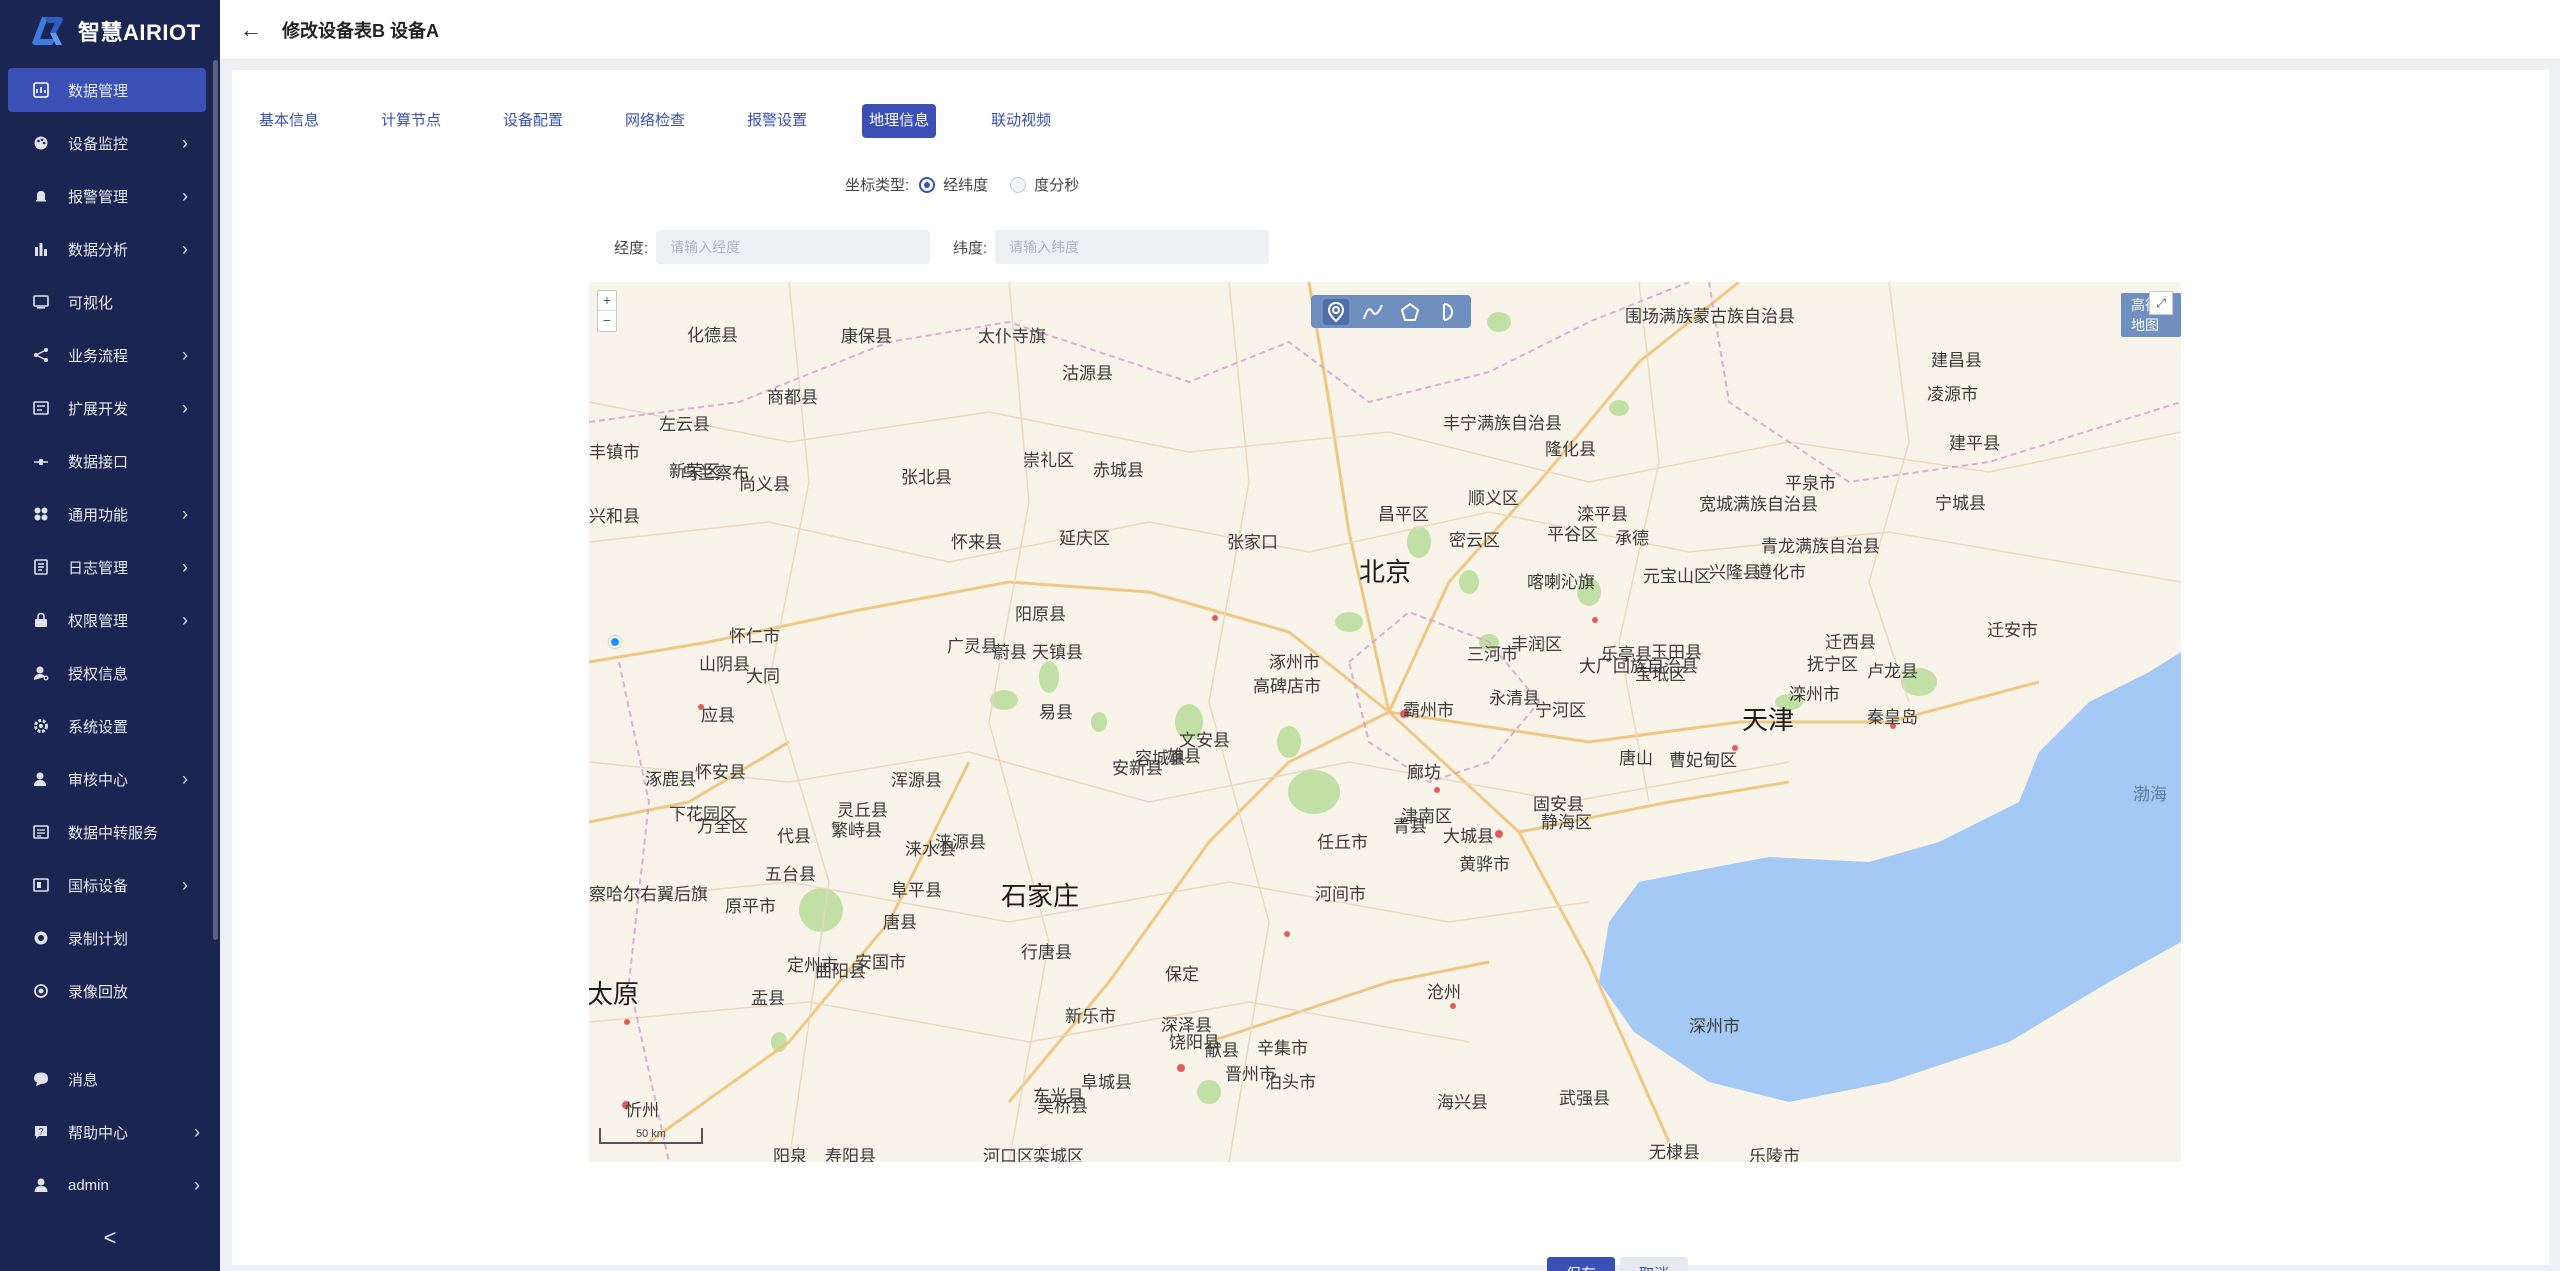 This screenshot has height=1271, width=2560. Describe the element at coordinates (98, 939) in the screenshot. I see `sidebar-item-label: 录制计划` at that location.